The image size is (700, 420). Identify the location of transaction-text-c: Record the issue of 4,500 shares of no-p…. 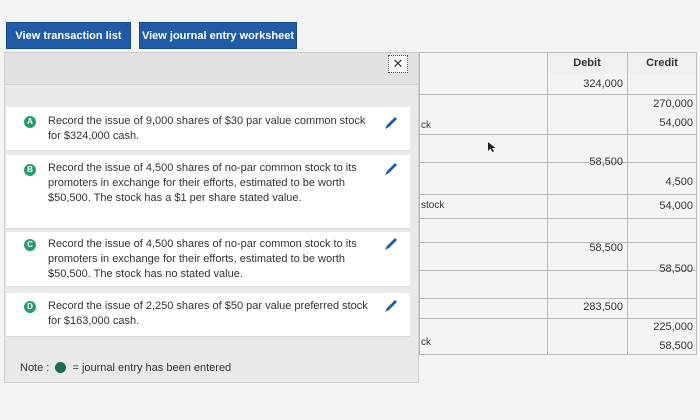
(202, 259).